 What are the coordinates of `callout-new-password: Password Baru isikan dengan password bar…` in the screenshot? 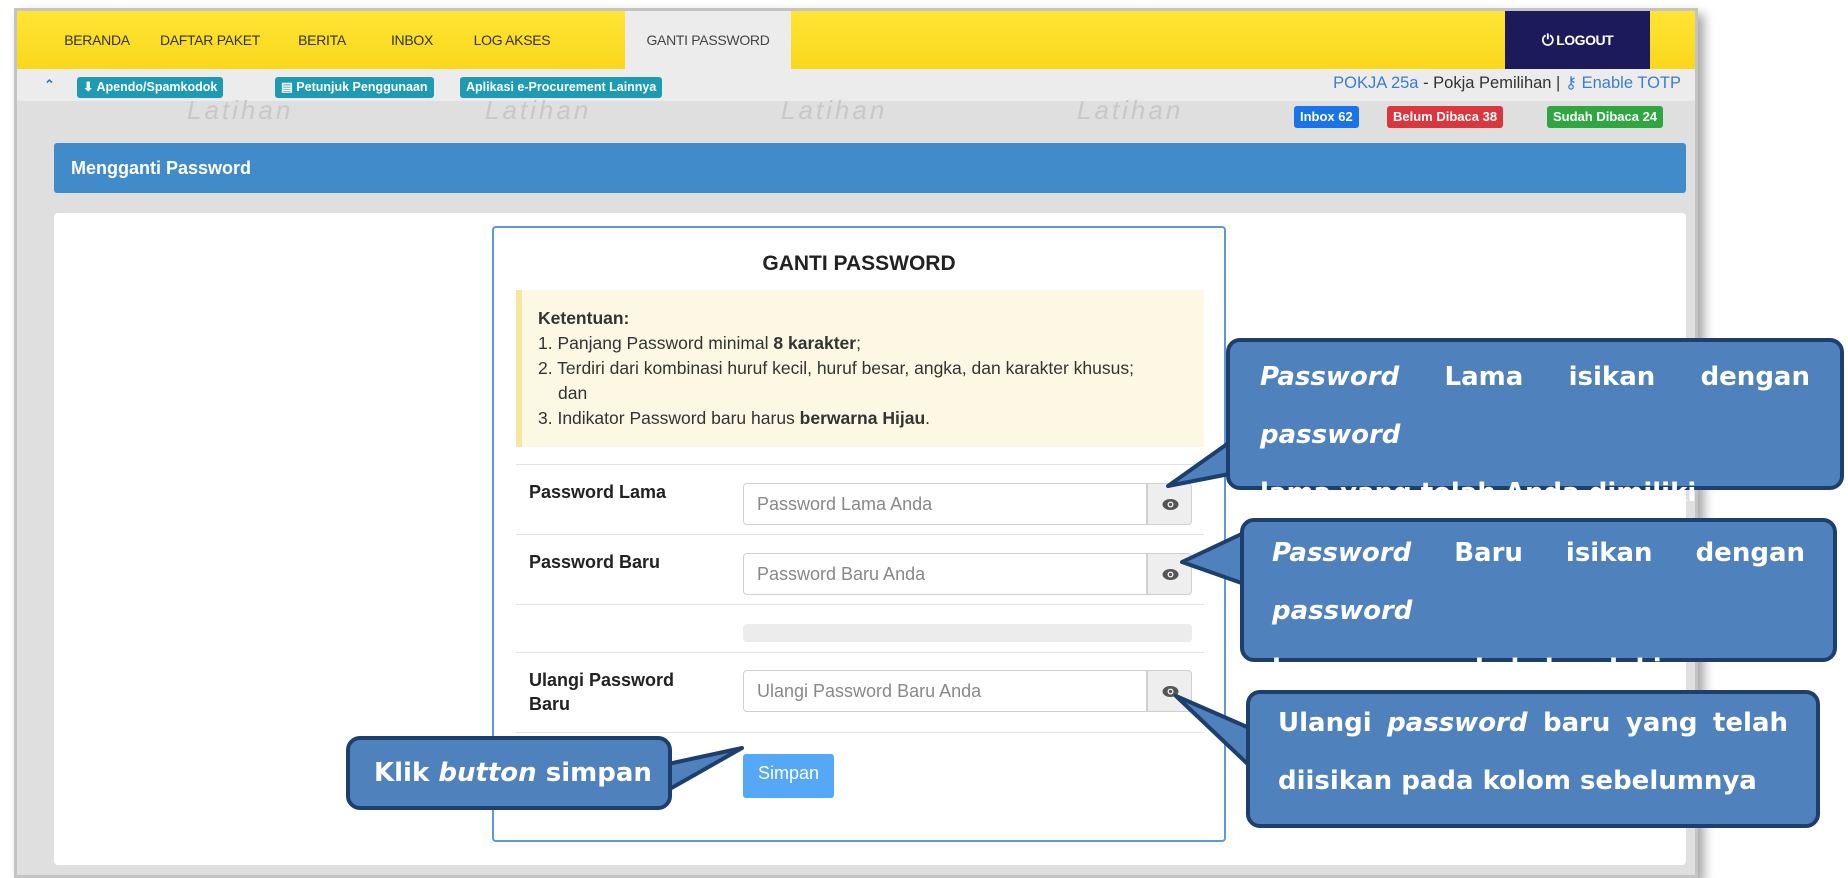 It's located at (1538, 601).